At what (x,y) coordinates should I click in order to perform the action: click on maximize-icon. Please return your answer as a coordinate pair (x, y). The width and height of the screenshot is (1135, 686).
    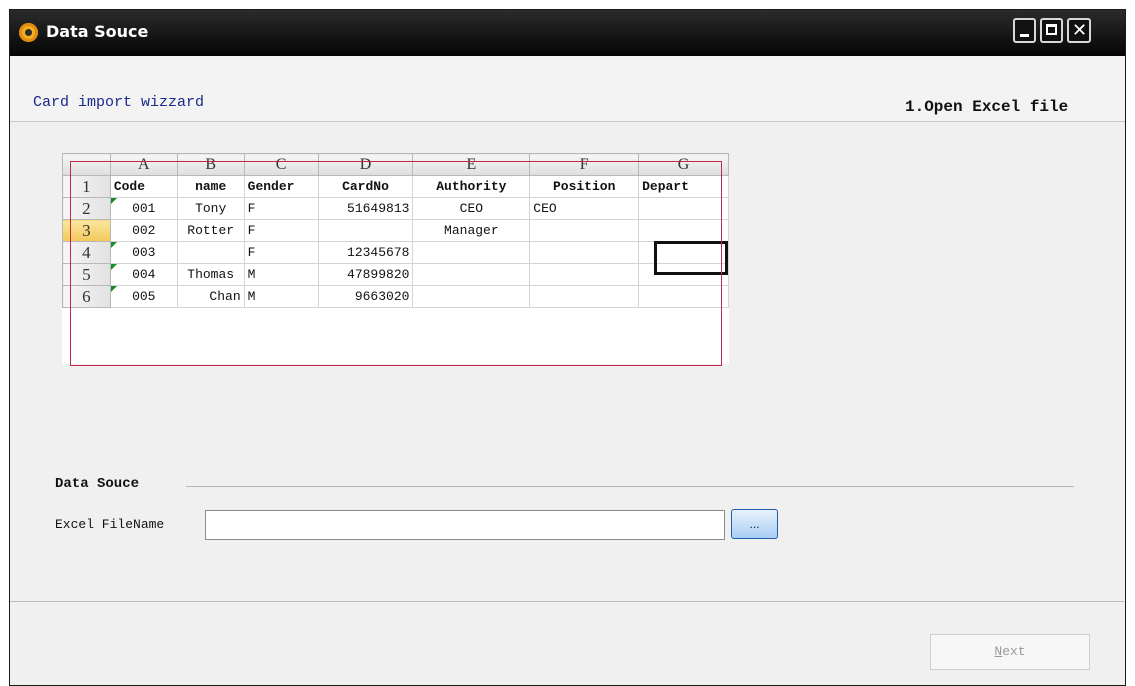
    Looking at the image, I should click on (1051, 29).